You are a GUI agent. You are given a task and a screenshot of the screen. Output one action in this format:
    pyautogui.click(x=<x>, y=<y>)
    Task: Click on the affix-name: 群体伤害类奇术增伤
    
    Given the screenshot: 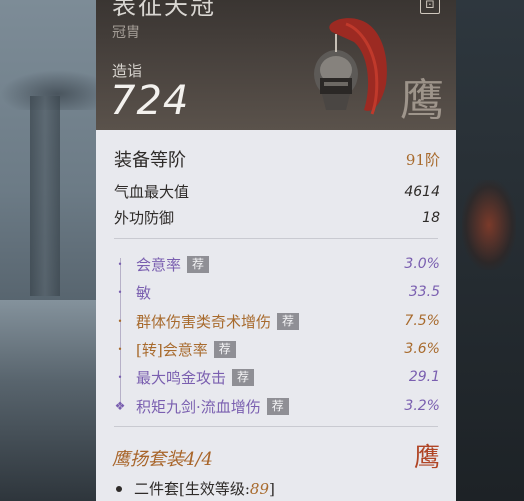 What is the action you would take?
    pyautogui.click(x=204, y=321)
    